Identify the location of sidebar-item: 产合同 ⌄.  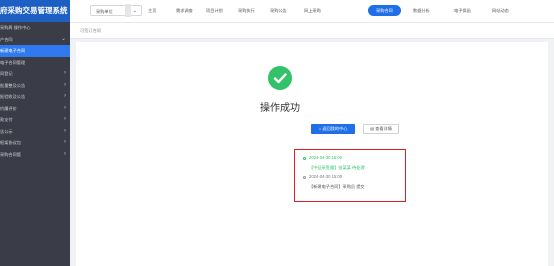
(35, 40).